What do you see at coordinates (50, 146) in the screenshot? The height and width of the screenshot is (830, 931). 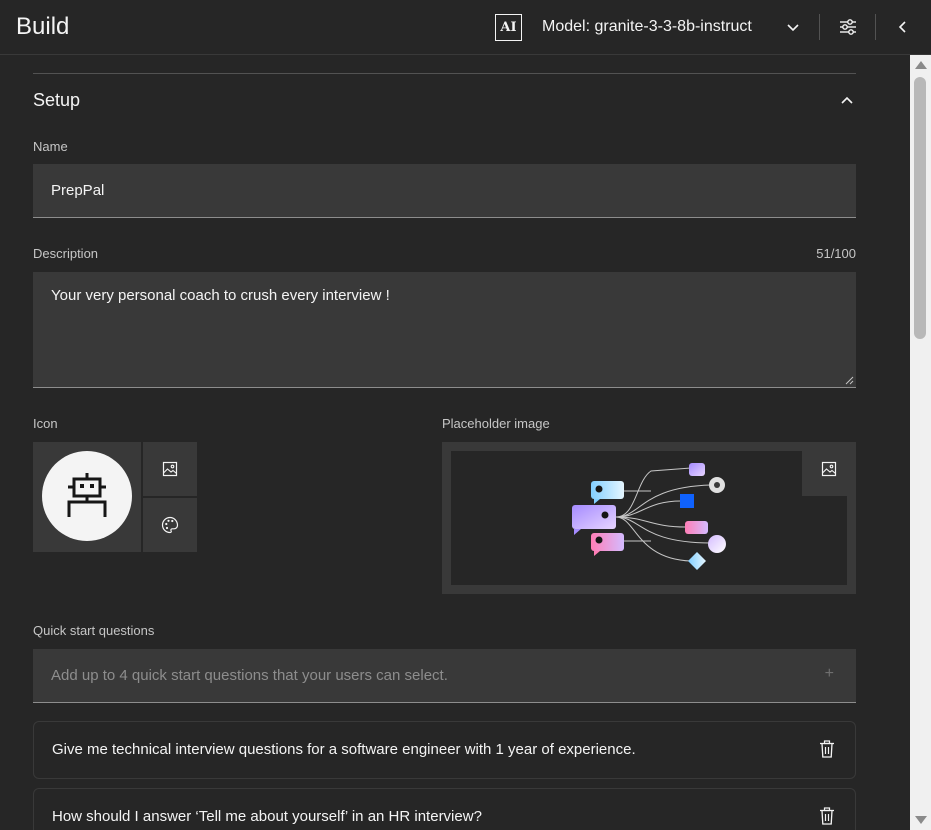 I see `name-label: Name` at bounding box center [50, 146].